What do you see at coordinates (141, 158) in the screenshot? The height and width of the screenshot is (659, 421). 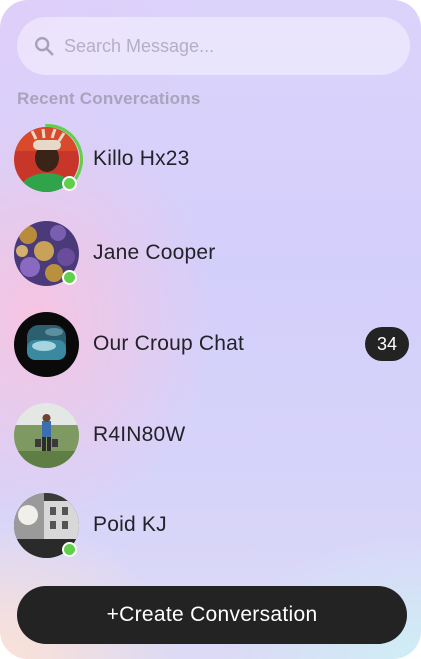 I see `conversation-name: Killo Hx23` at bounding box center [141, 158].